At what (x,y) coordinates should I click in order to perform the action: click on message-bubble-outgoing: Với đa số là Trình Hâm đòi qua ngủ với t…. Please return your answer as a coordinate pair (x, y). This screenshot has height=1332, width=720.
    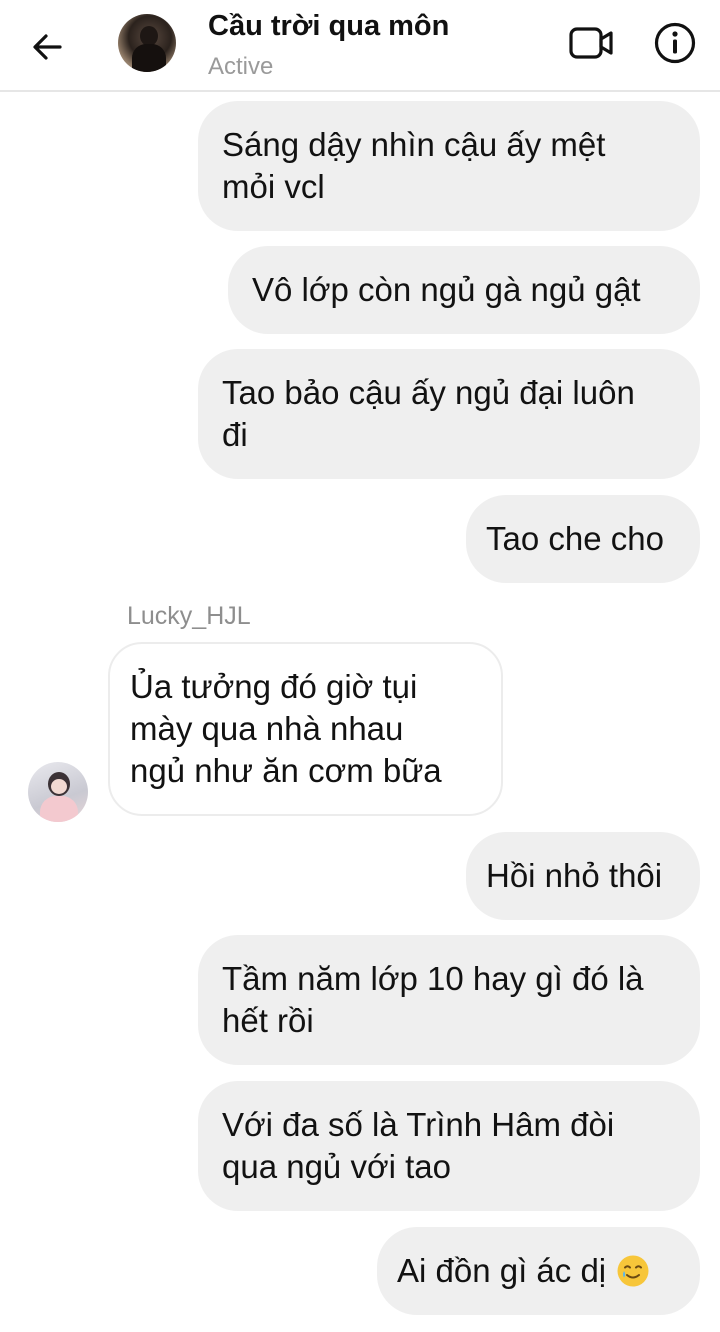
    Looking at the image, I should click on (449, 1146).